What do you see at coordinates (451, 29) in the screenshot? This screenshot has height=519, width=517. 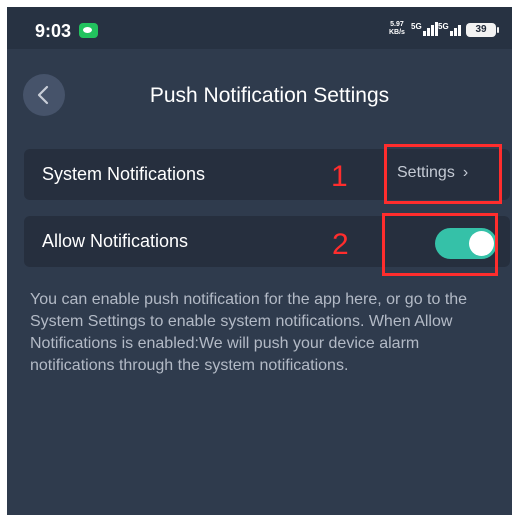 I see `signal-icon-sim2: 5G` at bounding box center [451, 29].